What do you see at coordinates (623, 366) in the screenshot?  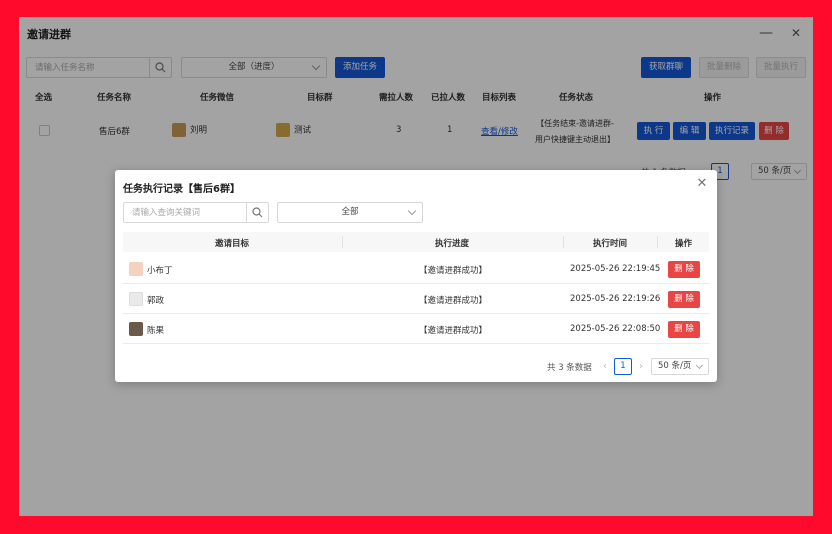 I see `log-page-number: 1` at bounding box center [623, 366].